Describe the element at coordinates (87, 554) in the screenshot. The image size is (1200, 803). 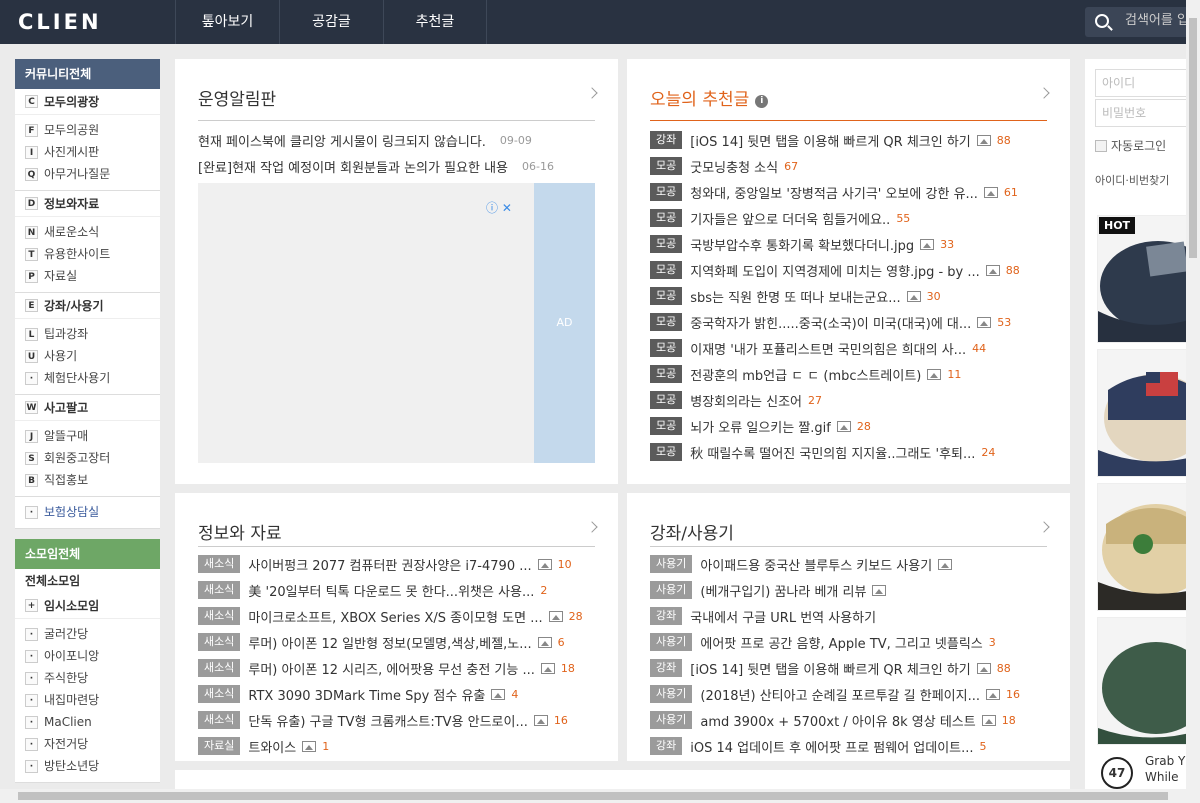
I see `somoim-all-header: 소모임전체` at that location.